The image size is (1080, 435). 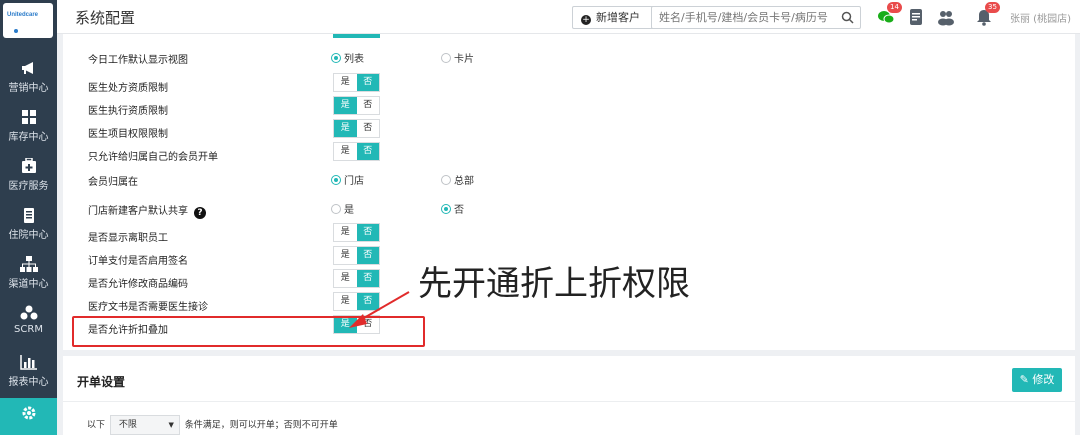 I want to click on cut-off-toggle, so click(x=356, y=36).